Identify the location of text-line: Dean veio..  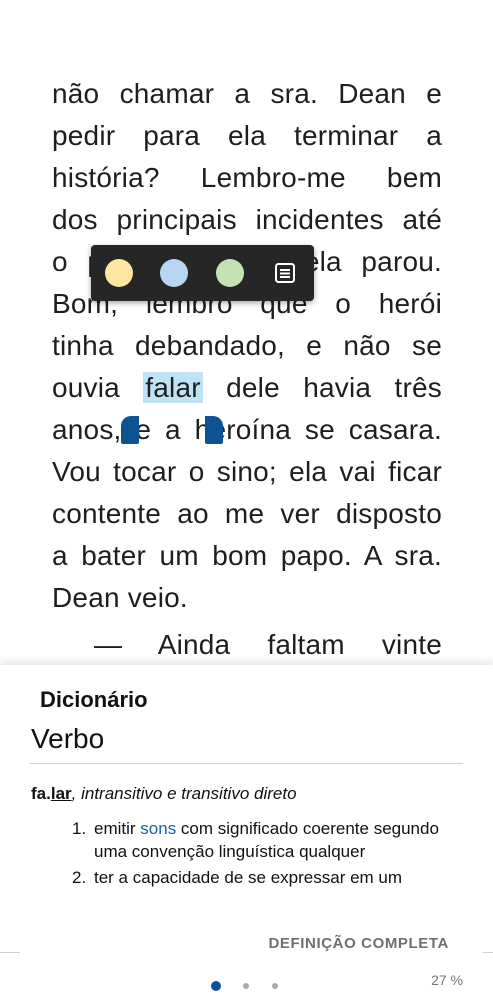
(120, 597).